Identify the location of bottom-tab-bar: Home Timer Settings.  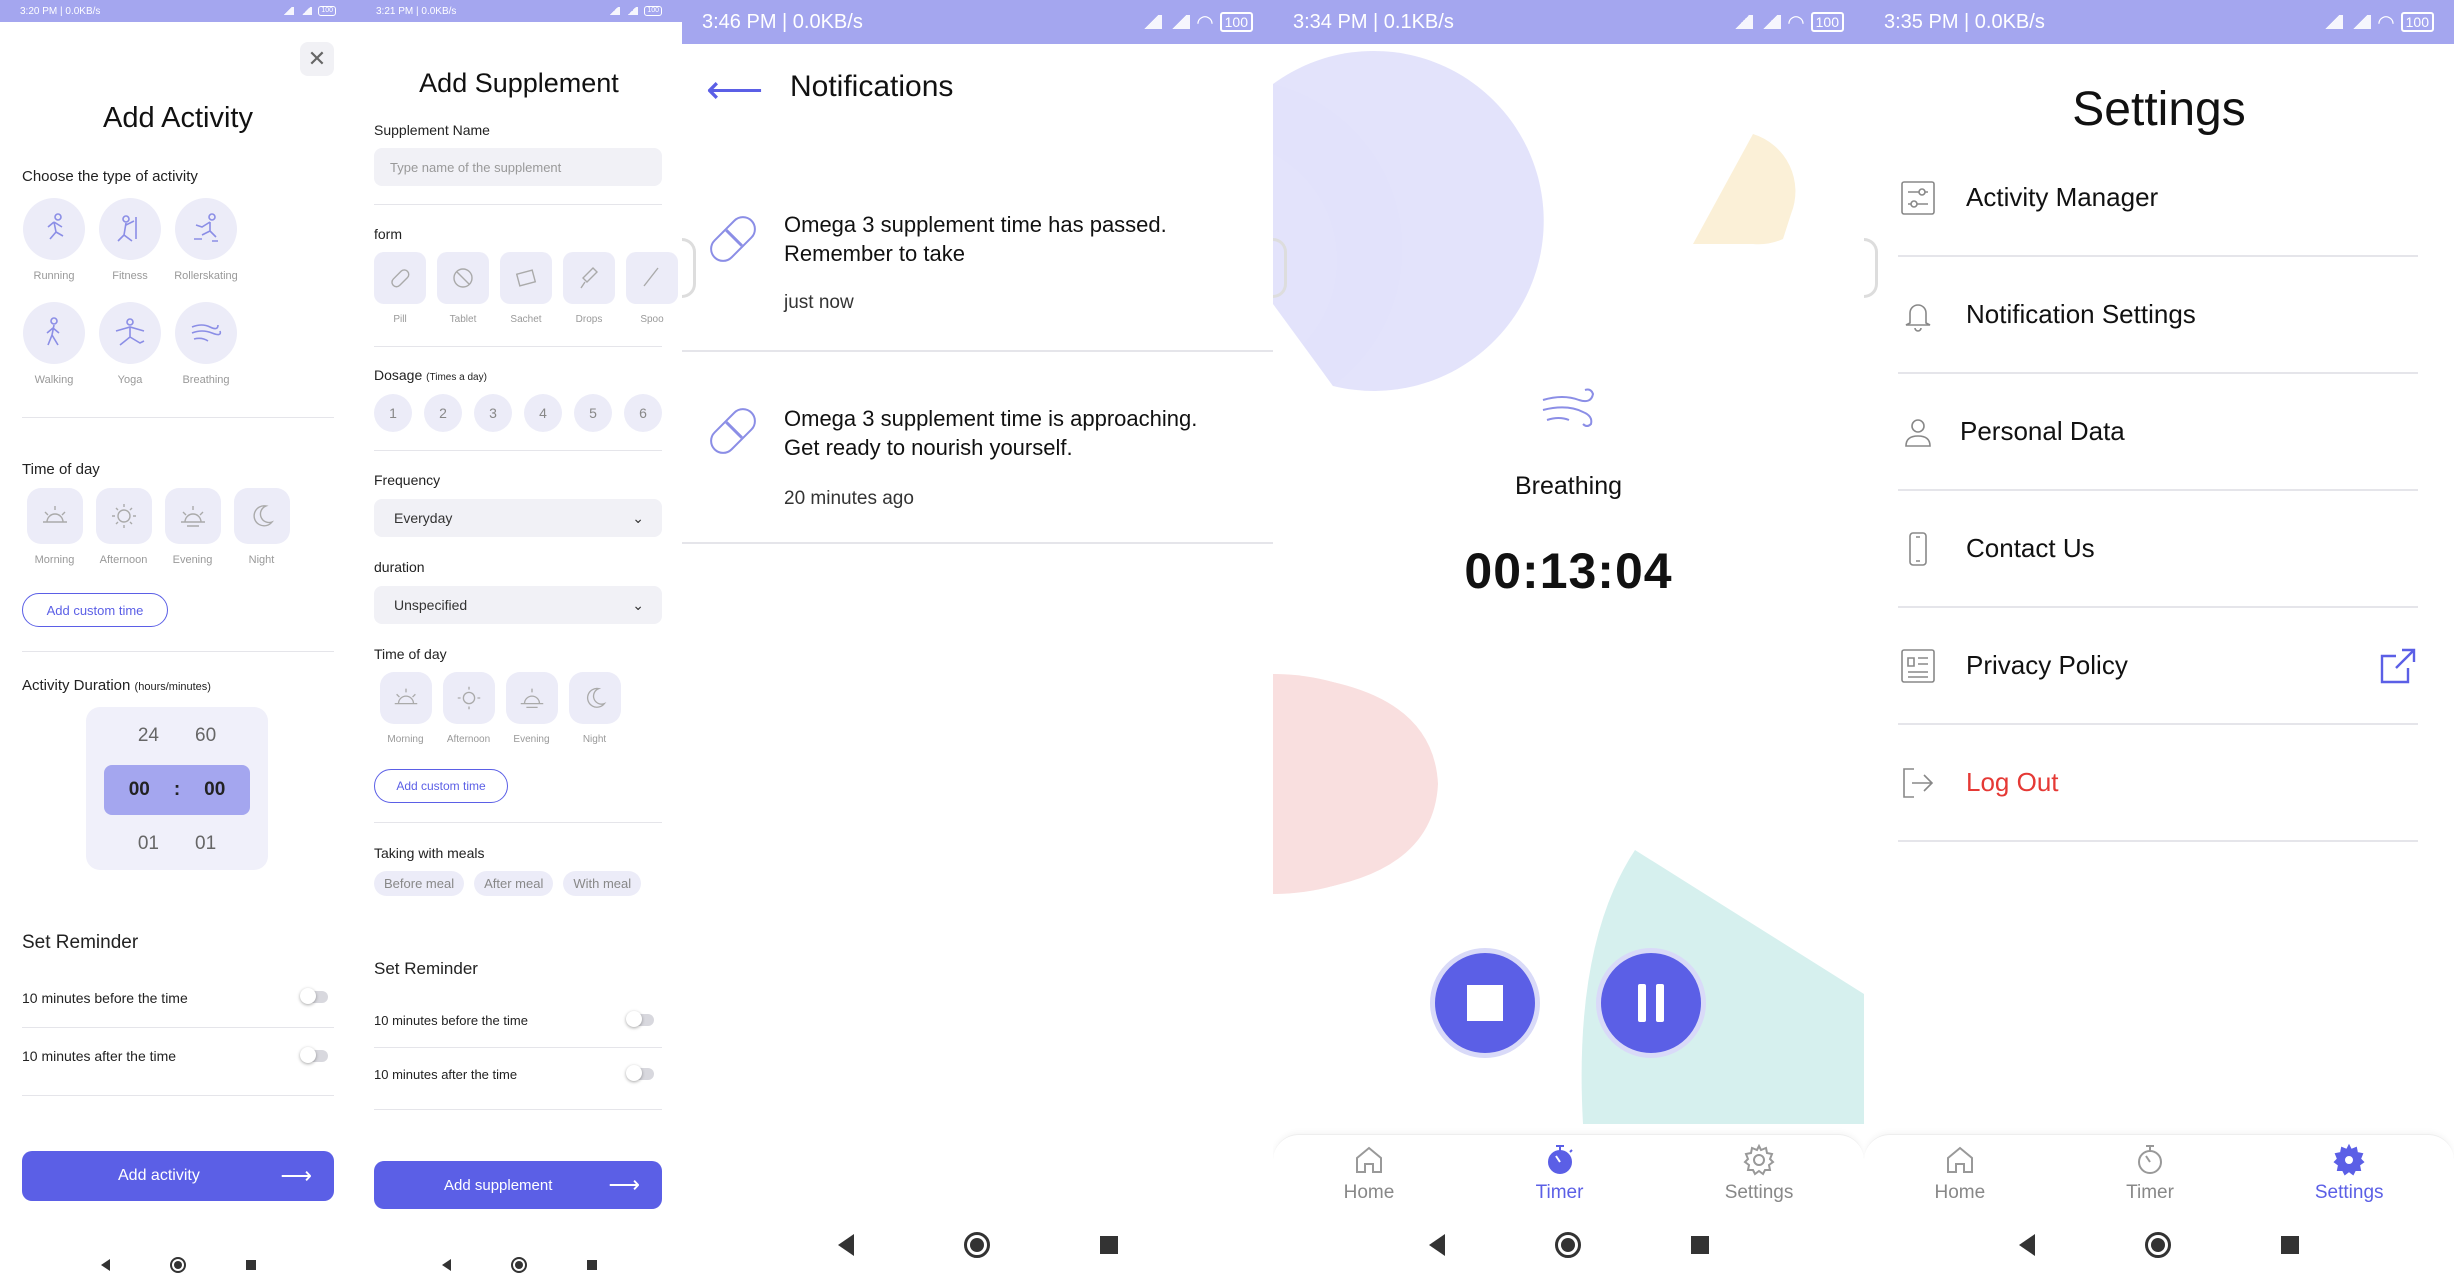
(1568, 1172).